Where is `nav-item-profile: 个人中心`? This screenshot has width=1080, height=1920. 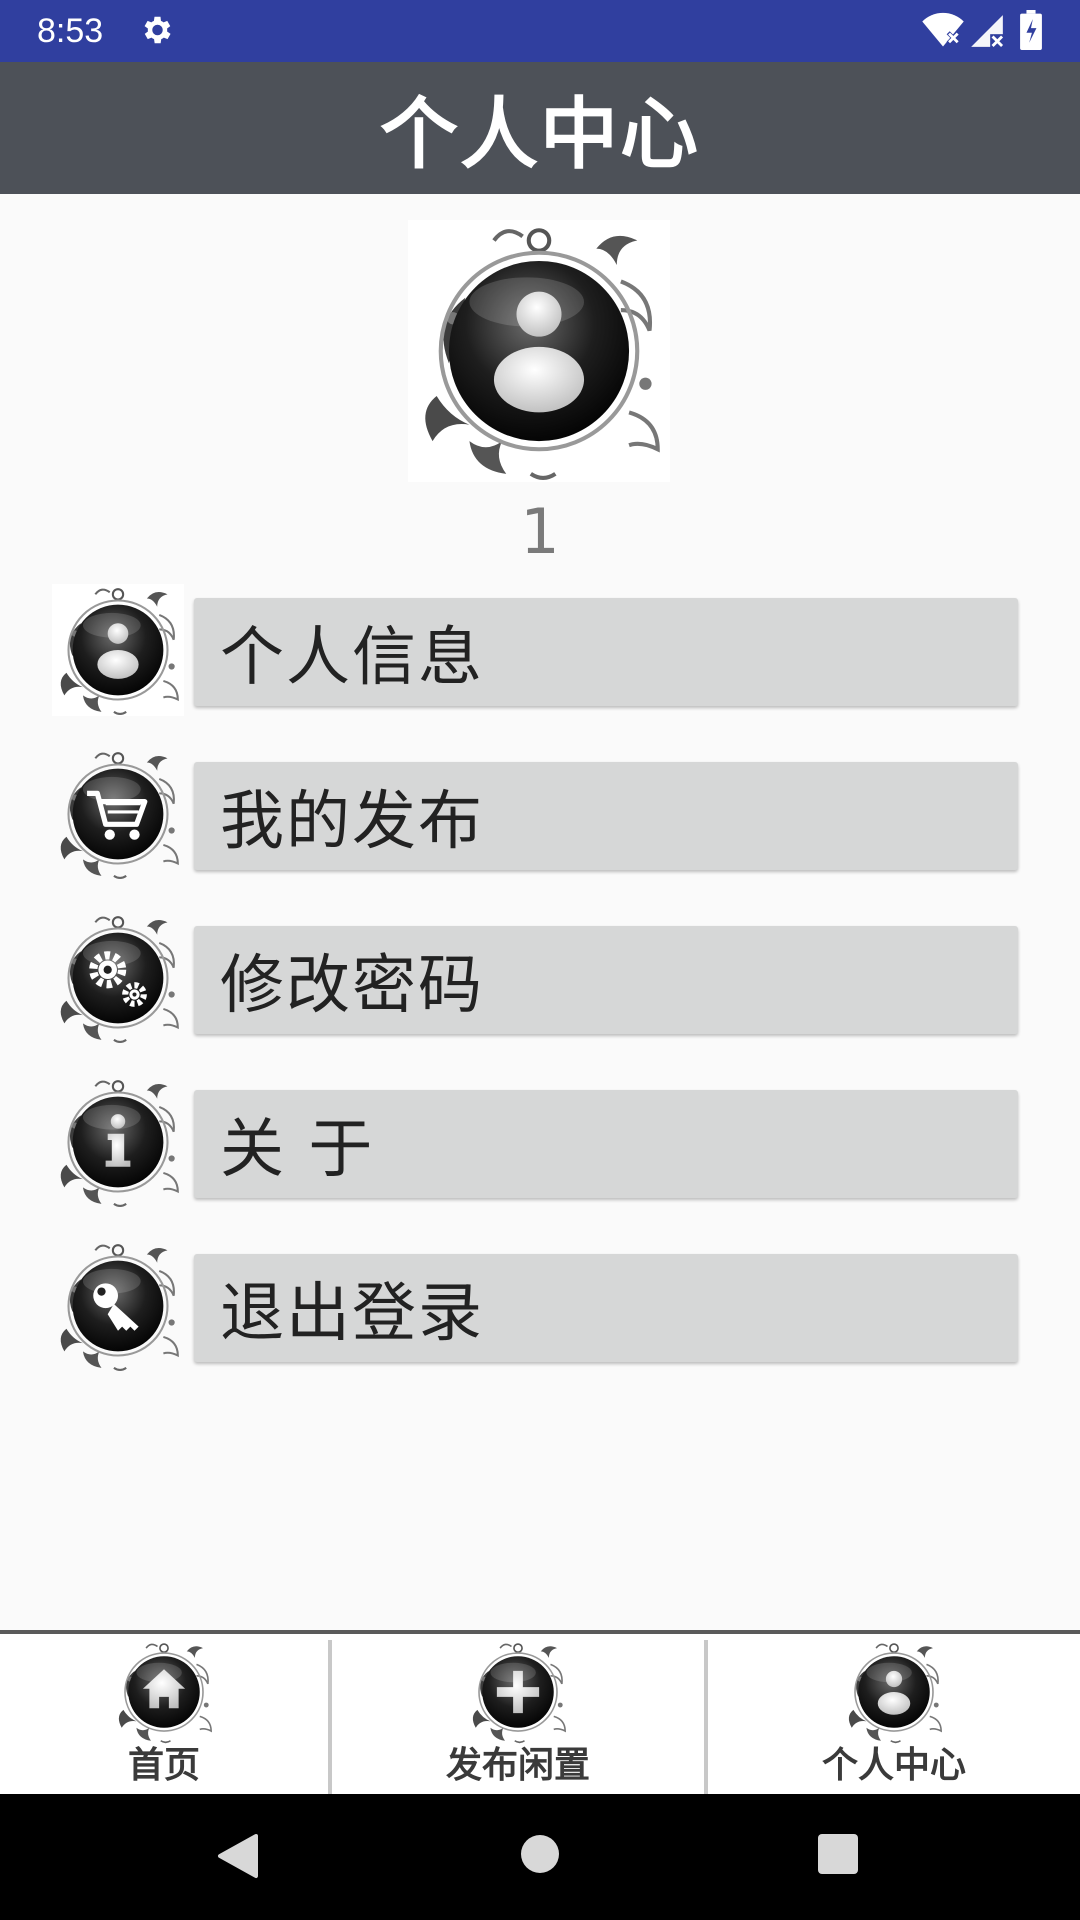 nav-item-profile: 个人中心 is located at coordinates (894, 1716).